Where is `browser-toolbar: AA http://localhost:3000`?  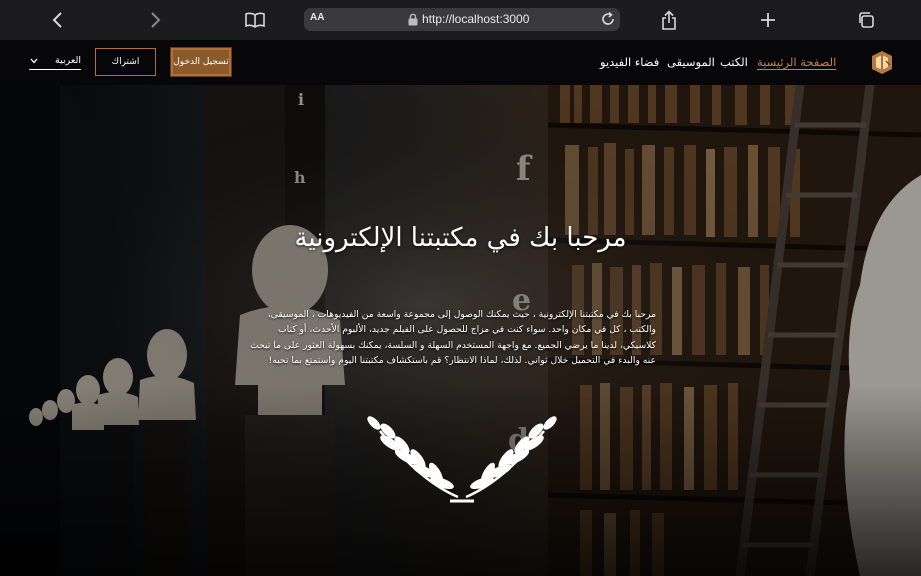 browser-toolbar: AA http://localhost:3000 is located at coordinates (460, 20).